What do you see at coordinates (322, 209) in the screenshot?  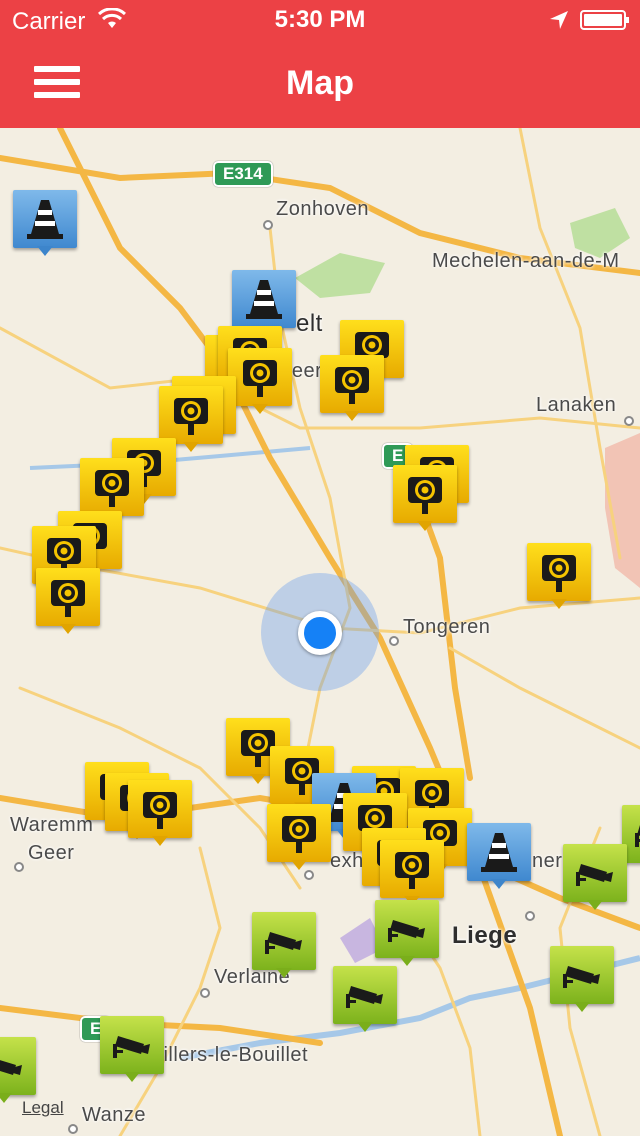 I see `place-label: Zonhoven` at bounding box center [322, 209].